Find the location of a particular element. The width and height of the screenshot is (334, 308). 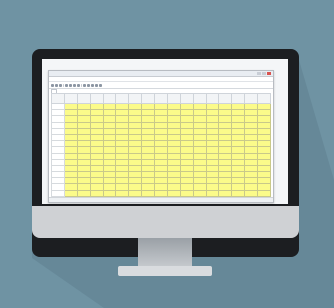

table-row is located at coordinates (161, 193).